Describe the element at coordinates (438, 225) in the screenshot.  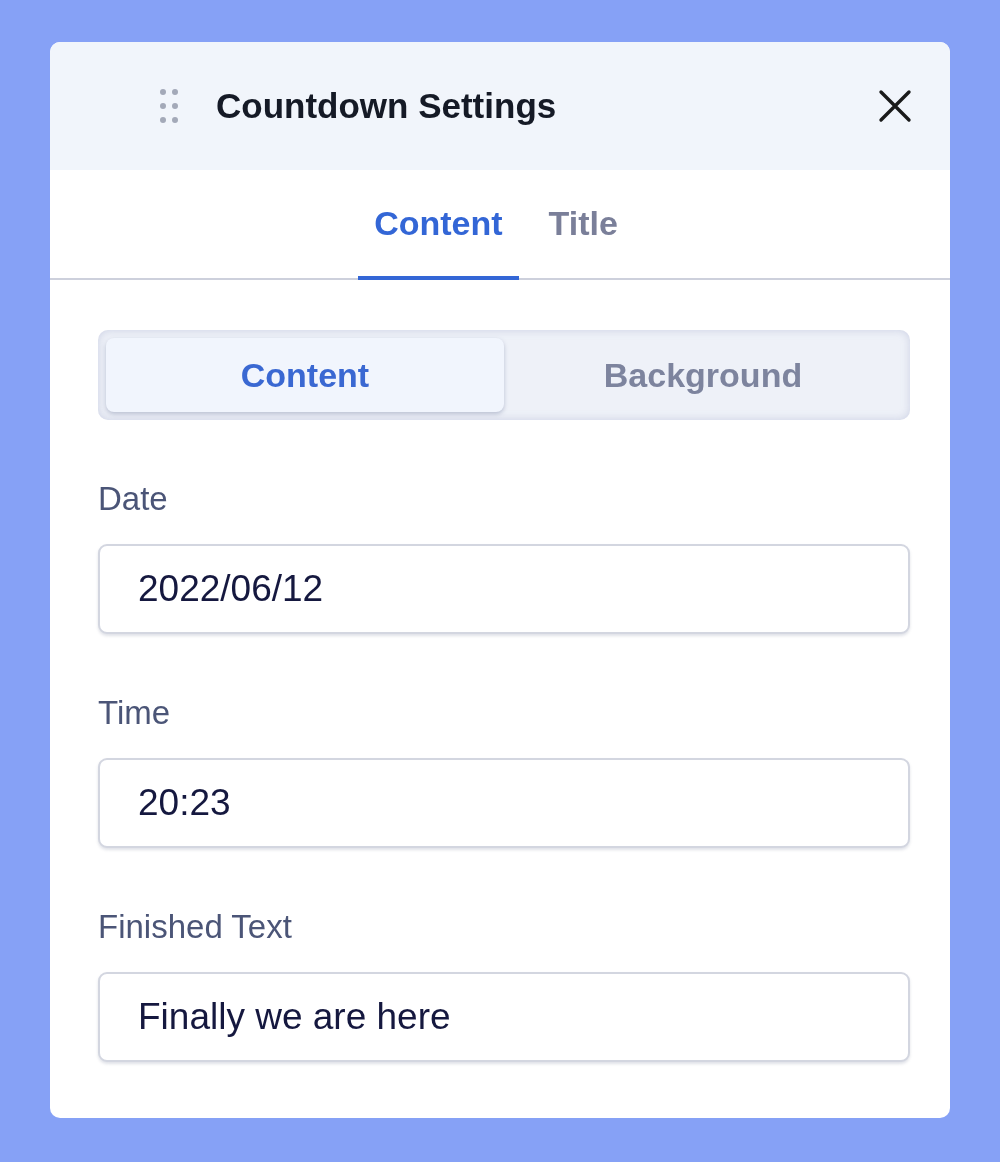
I see `tab: Content` at that location.